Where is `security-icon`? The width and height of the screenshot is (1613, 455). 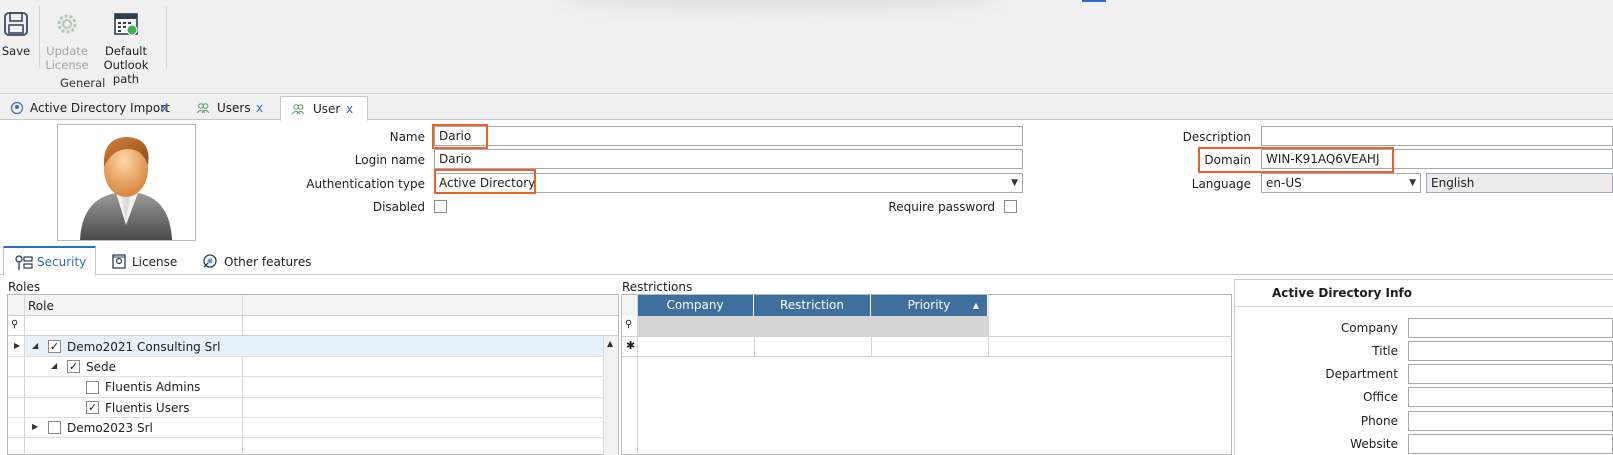
security-icon is located at coordinates (24, 262).